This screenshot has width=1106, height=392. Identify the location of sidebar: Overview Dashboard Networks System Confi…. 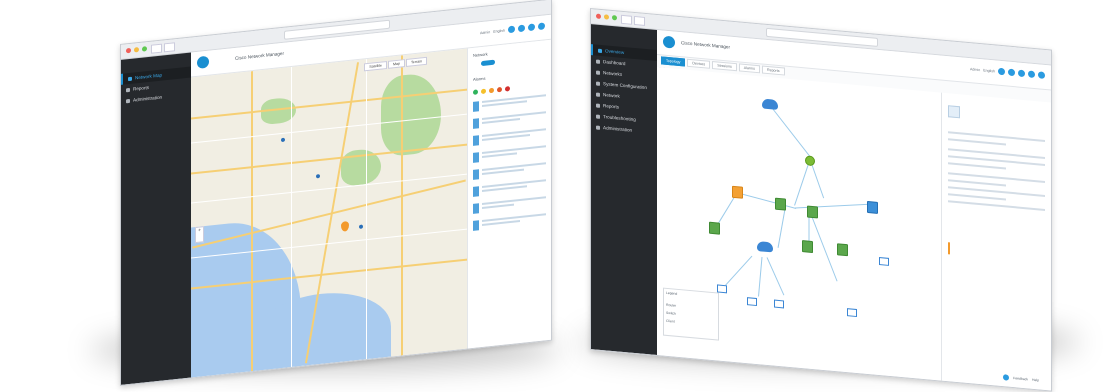
(624, 190).